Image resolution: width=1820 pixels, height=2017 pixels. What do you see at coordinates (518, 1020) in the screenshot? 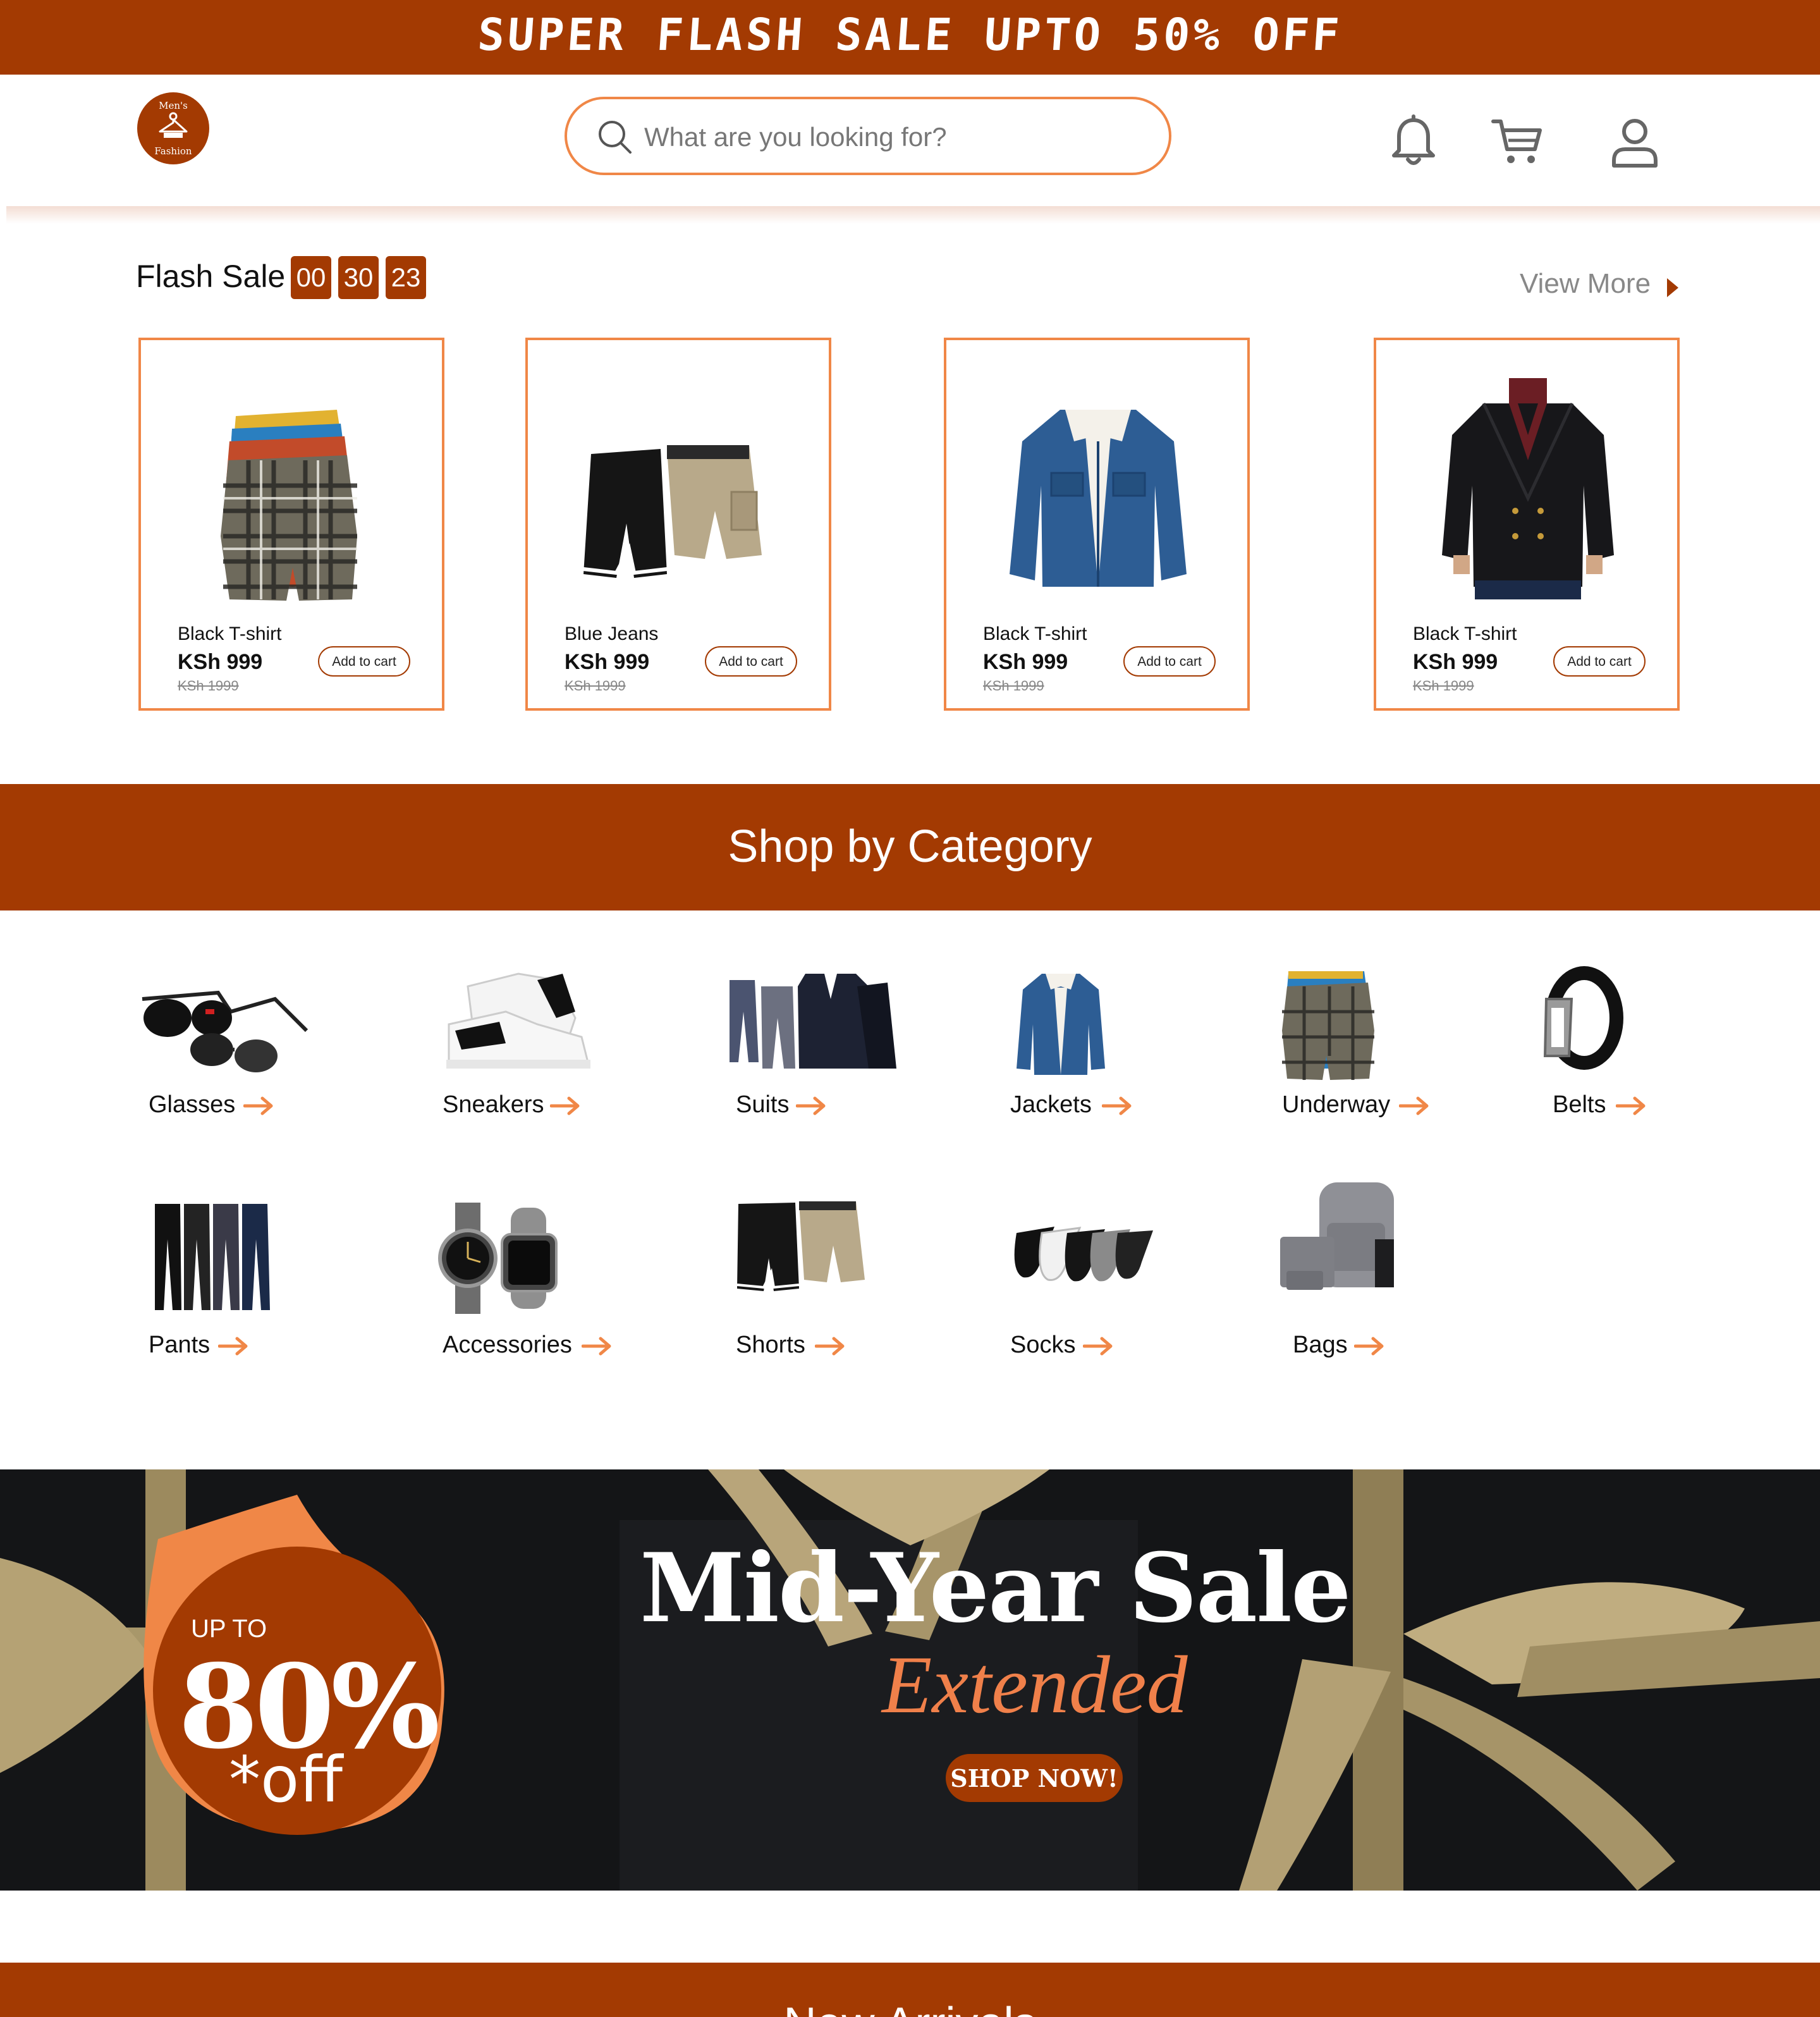
I see `sneakers-icon` at bounding box center [518, 1020].